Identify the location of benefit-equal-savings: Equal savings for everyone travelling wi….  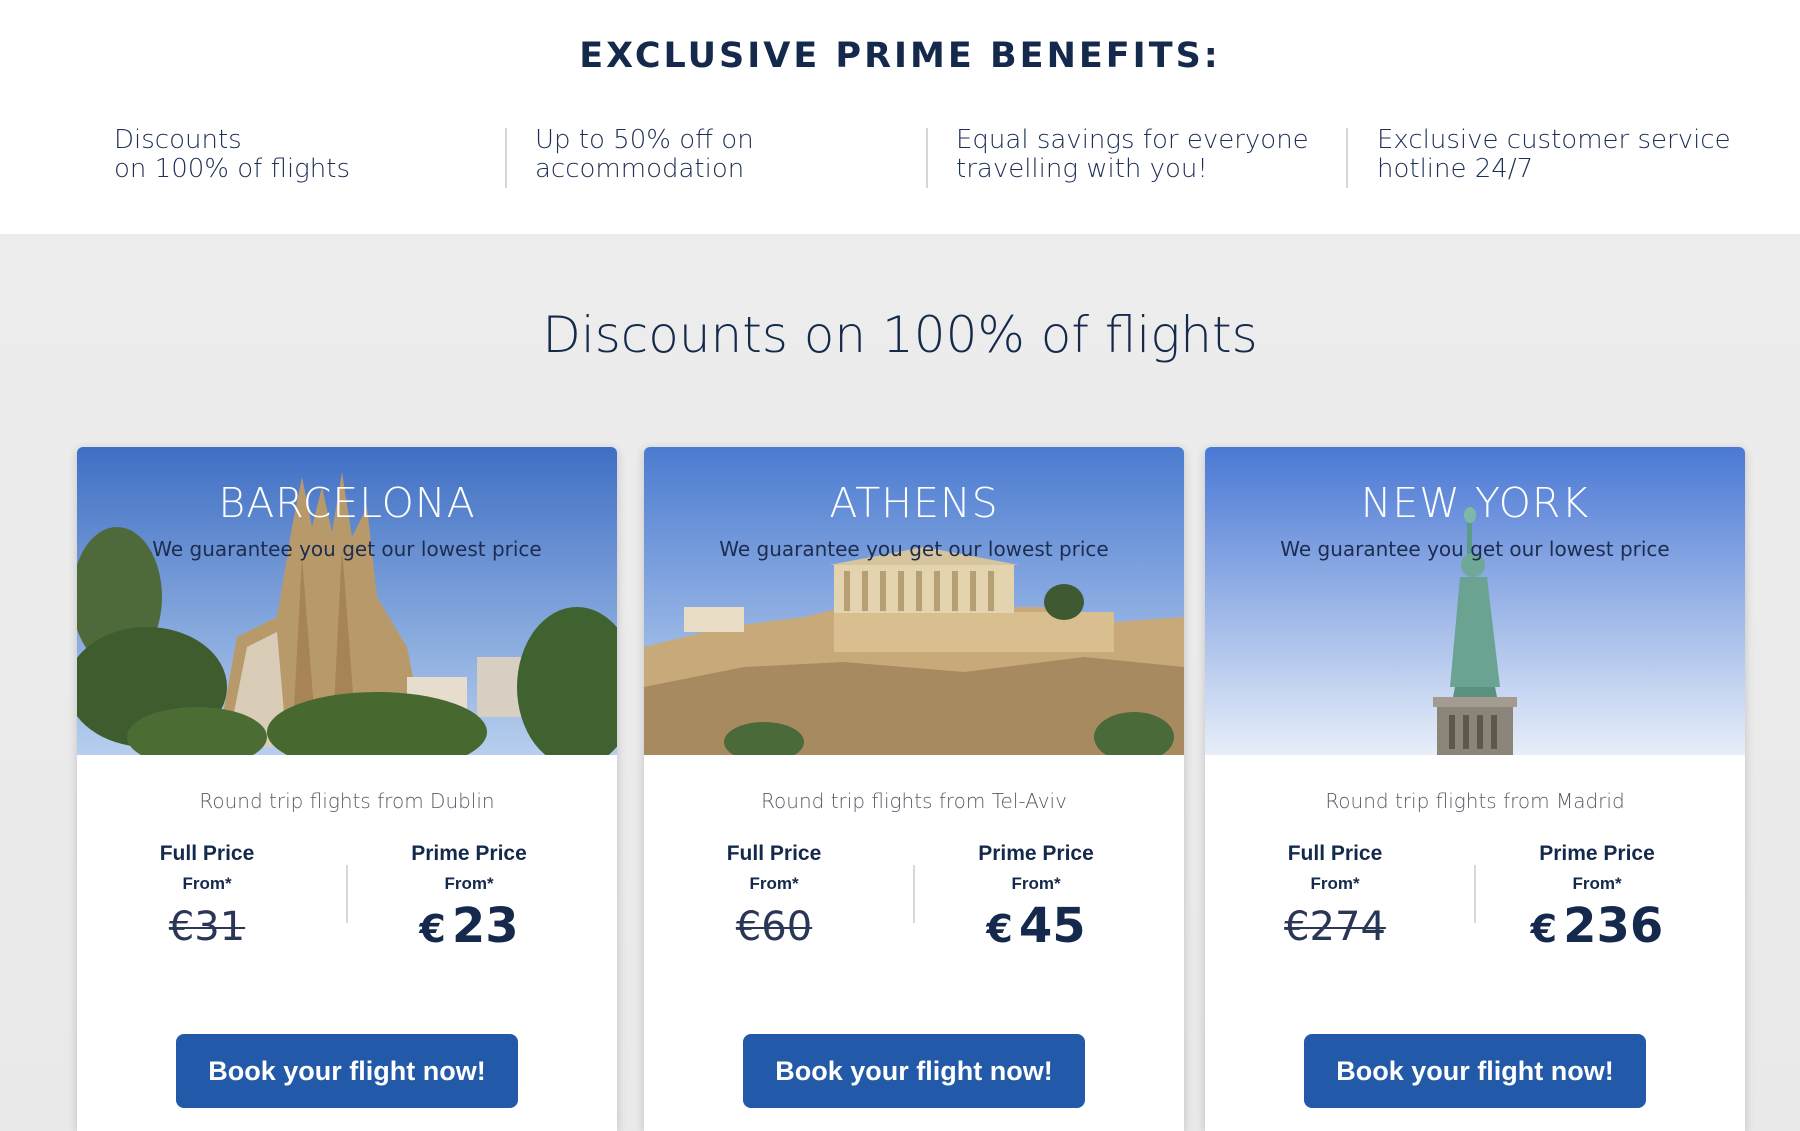
(1146, 155).